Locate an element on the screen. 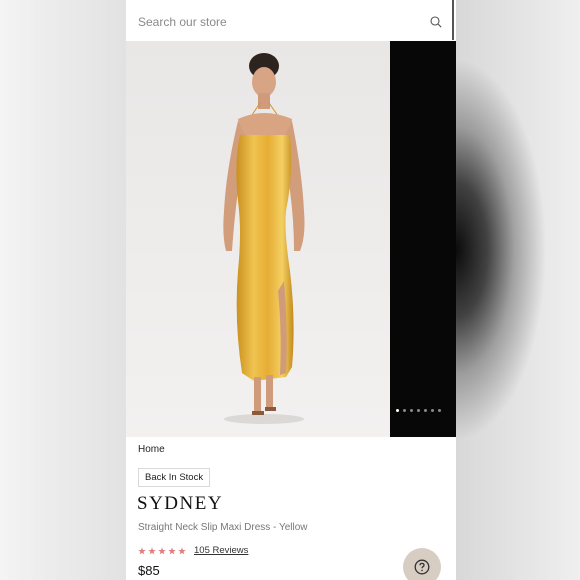 This screenshot has height=580, width=580. search-input is located at coordinates (273, 22).